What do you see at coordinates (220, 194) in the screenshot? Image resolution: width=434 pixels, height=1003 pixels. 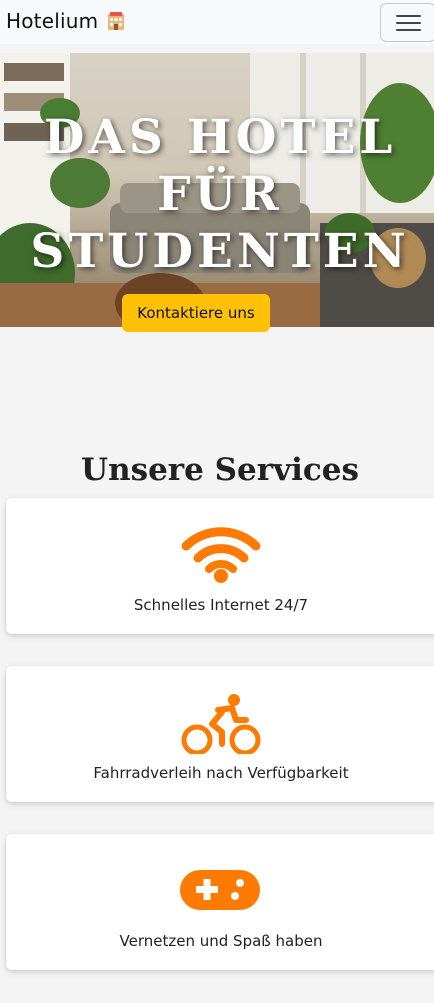 I see `hero-title-line: FÜR` at bounding box center [220, 194].